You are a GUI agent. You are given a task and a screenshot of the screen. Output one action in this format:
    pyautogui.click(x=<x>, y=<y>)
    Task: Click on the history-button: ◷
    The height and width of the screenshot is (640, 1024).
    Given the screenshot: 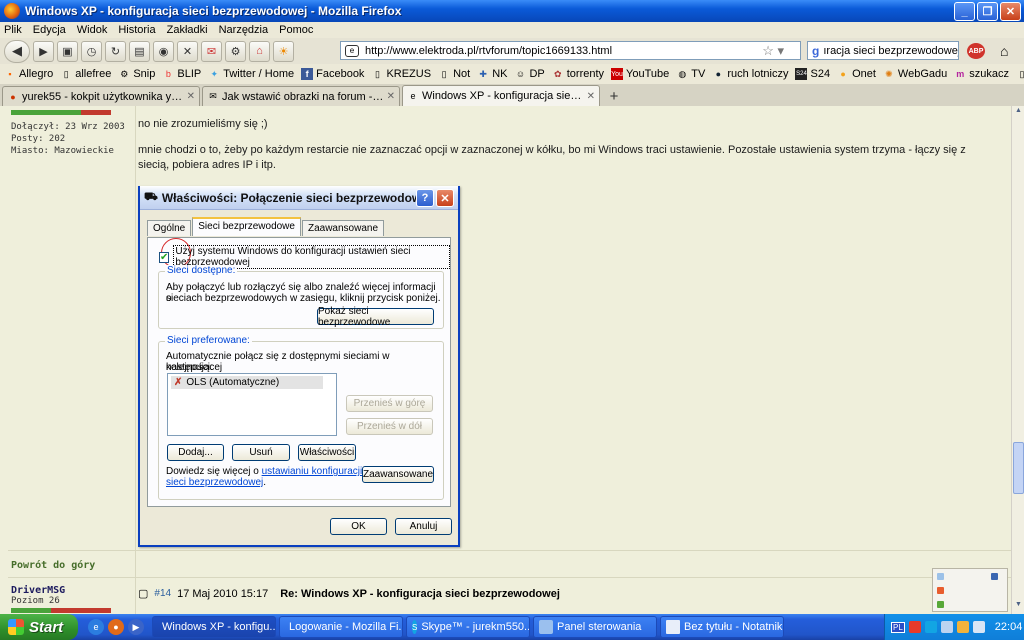 What is the action you would take?
    pyautogui.click(x=91, y=51)
    